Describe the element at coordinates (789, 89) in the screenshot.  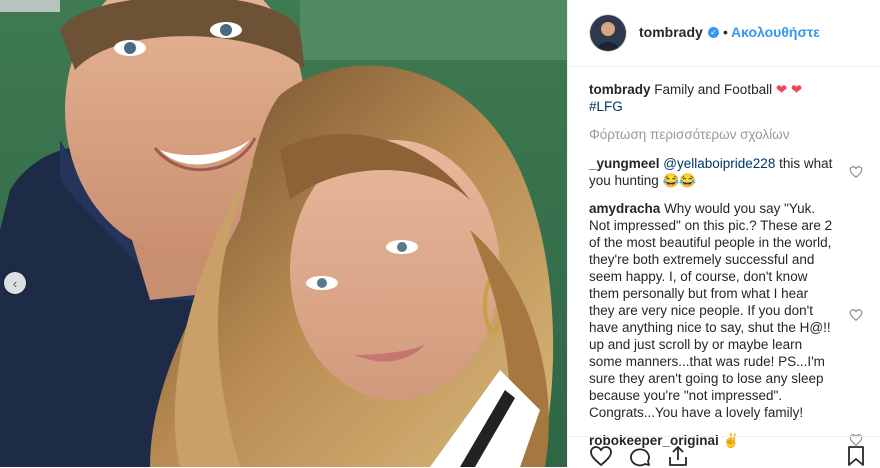
I see `caption-emoji: ❤ ❤` at that location.